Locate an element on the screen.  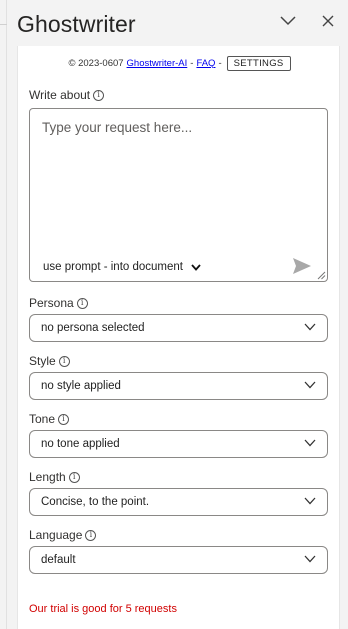
persona-label-text: Persona is located at coordinates (51, 303).